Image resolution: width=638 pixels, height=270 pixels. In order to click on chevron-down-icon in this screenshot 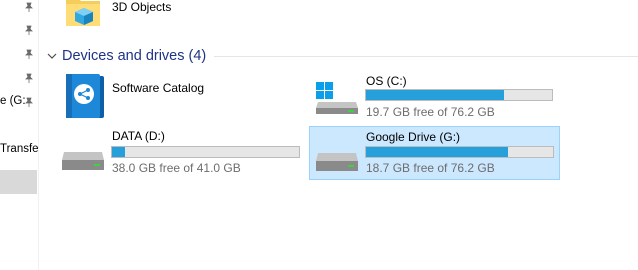, I will do `click(52, 56)`.